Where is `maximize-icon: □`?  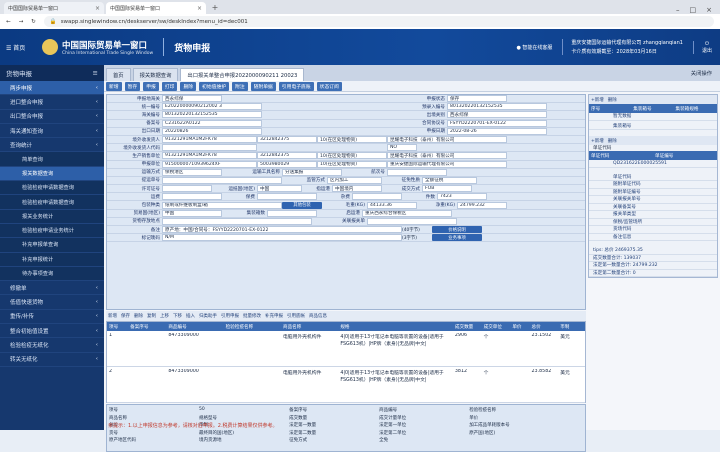 maximize-icon: □ is located at coordinates (693, 10).